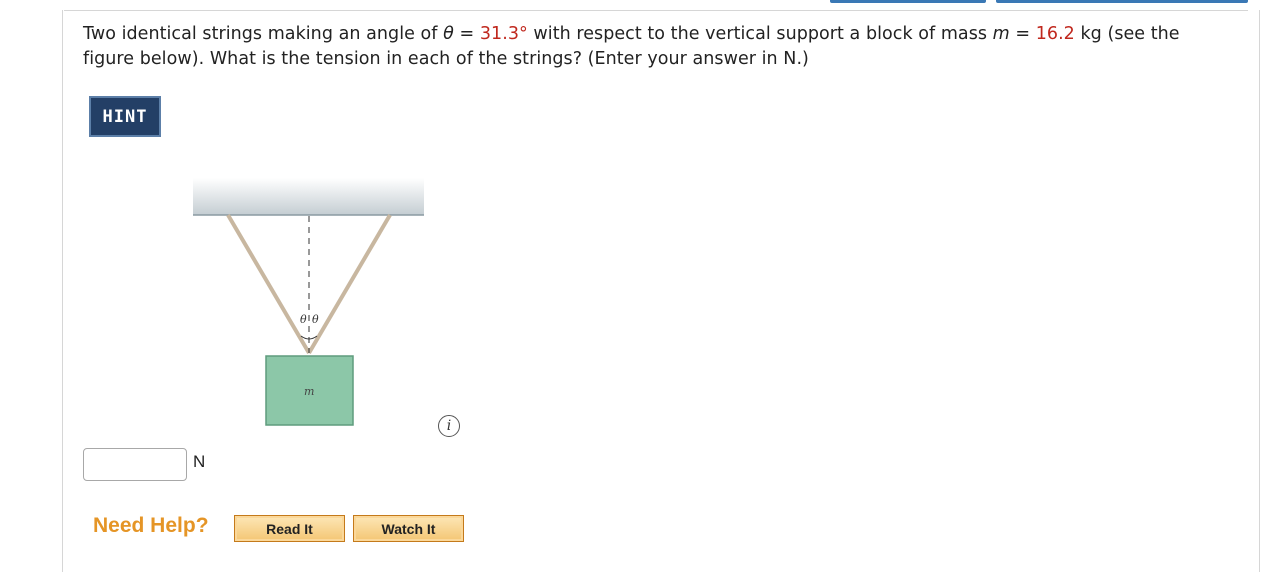  Describe the element at coordinates (408, 528) in the screenshot. I see `watch-it-button: Watch It` at that location.